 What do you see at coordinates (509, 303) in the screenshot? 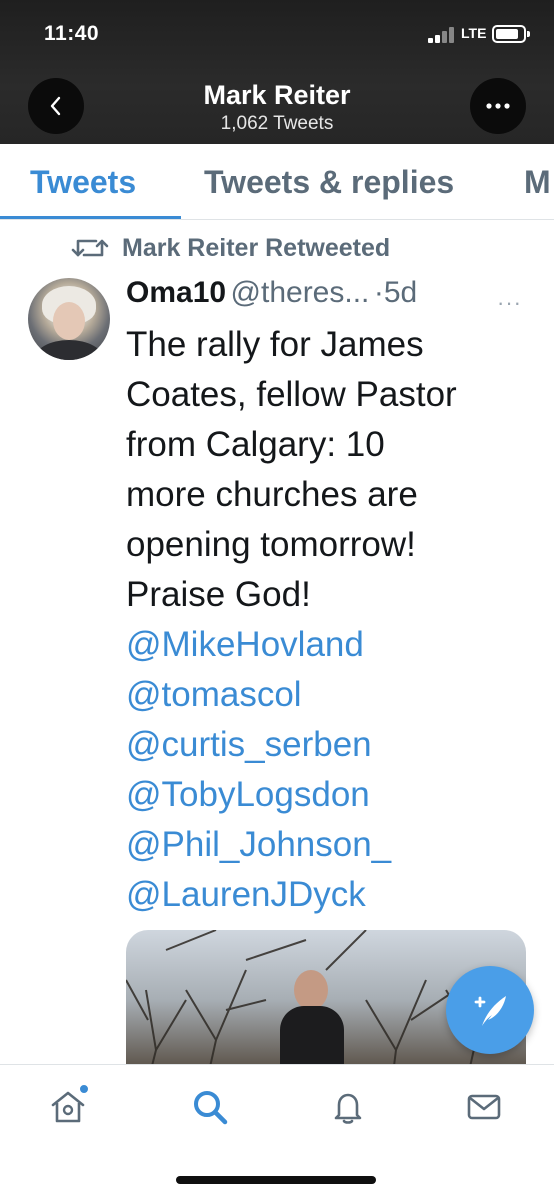
I see `tweet-more-button: ···` at bounding box center [509, 303].